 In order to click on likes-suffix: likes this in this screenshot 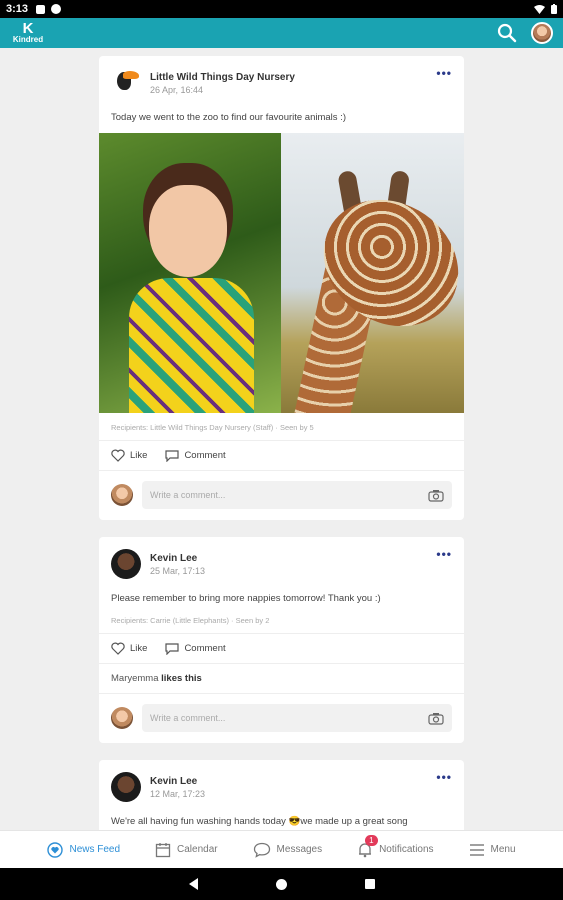, I will do `click(181, 678)`.